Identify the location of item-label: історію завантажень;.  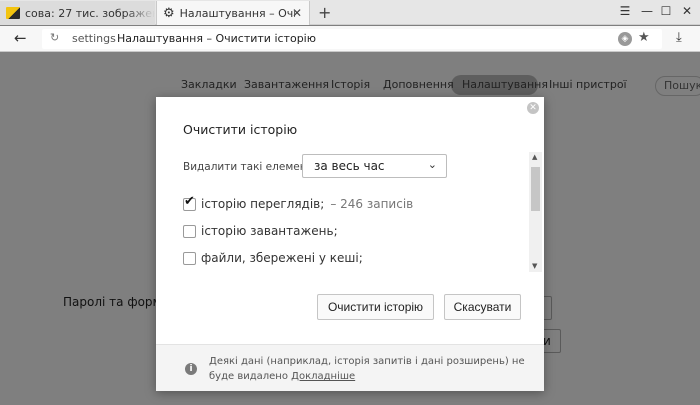
(269, 231).